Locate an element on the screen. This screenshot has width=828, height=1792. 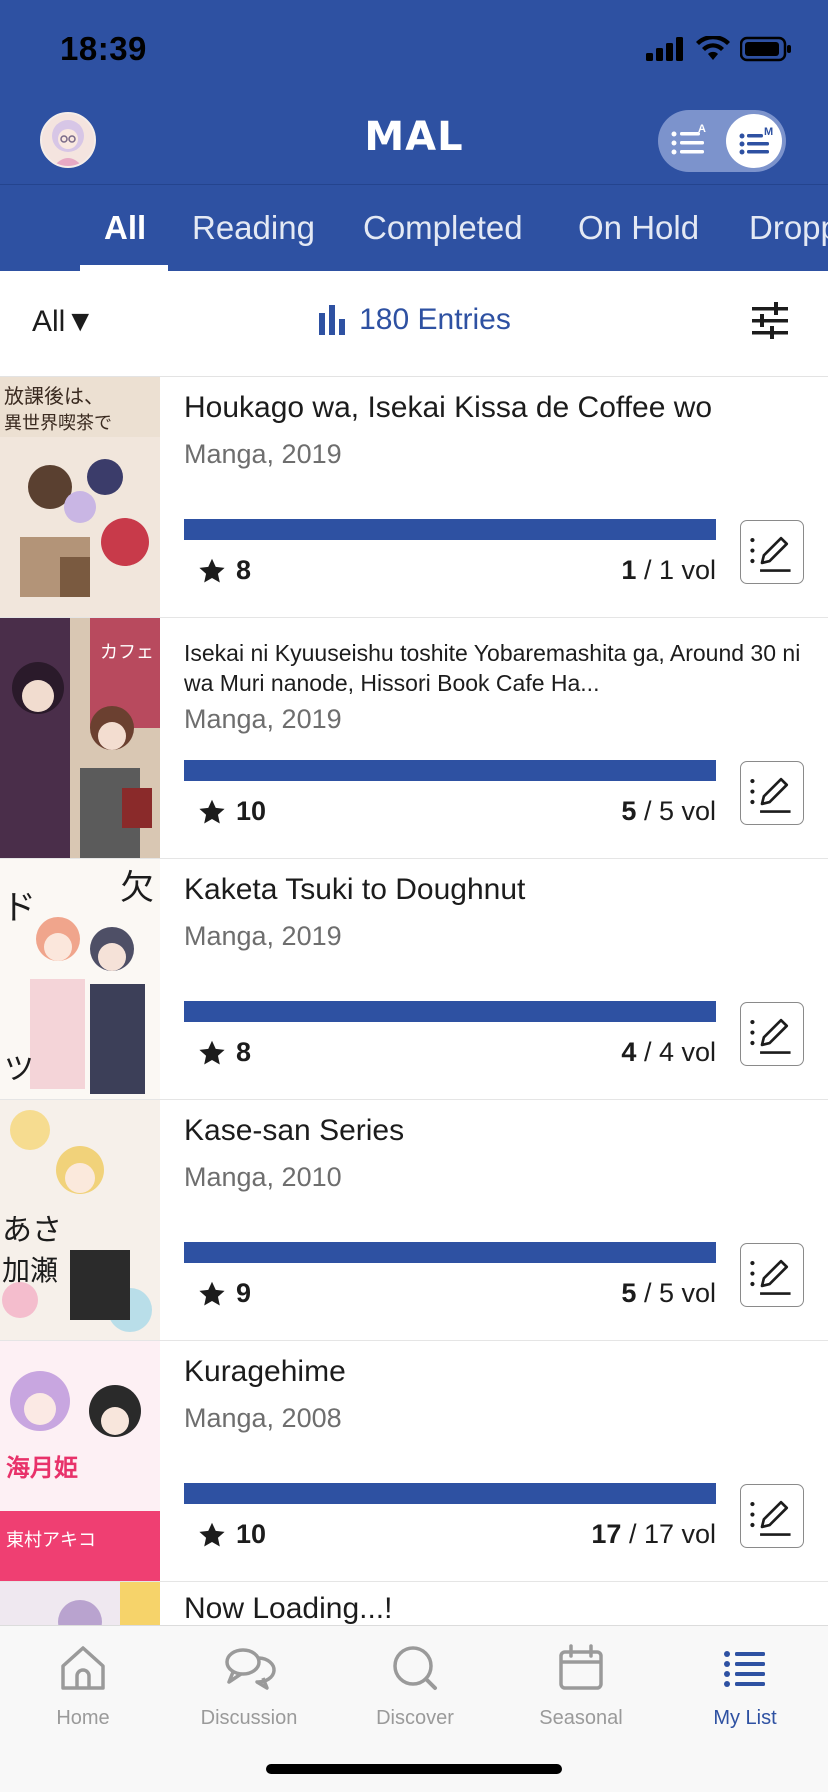
list-view-m-icon: M is located at coordinates (756, 140).